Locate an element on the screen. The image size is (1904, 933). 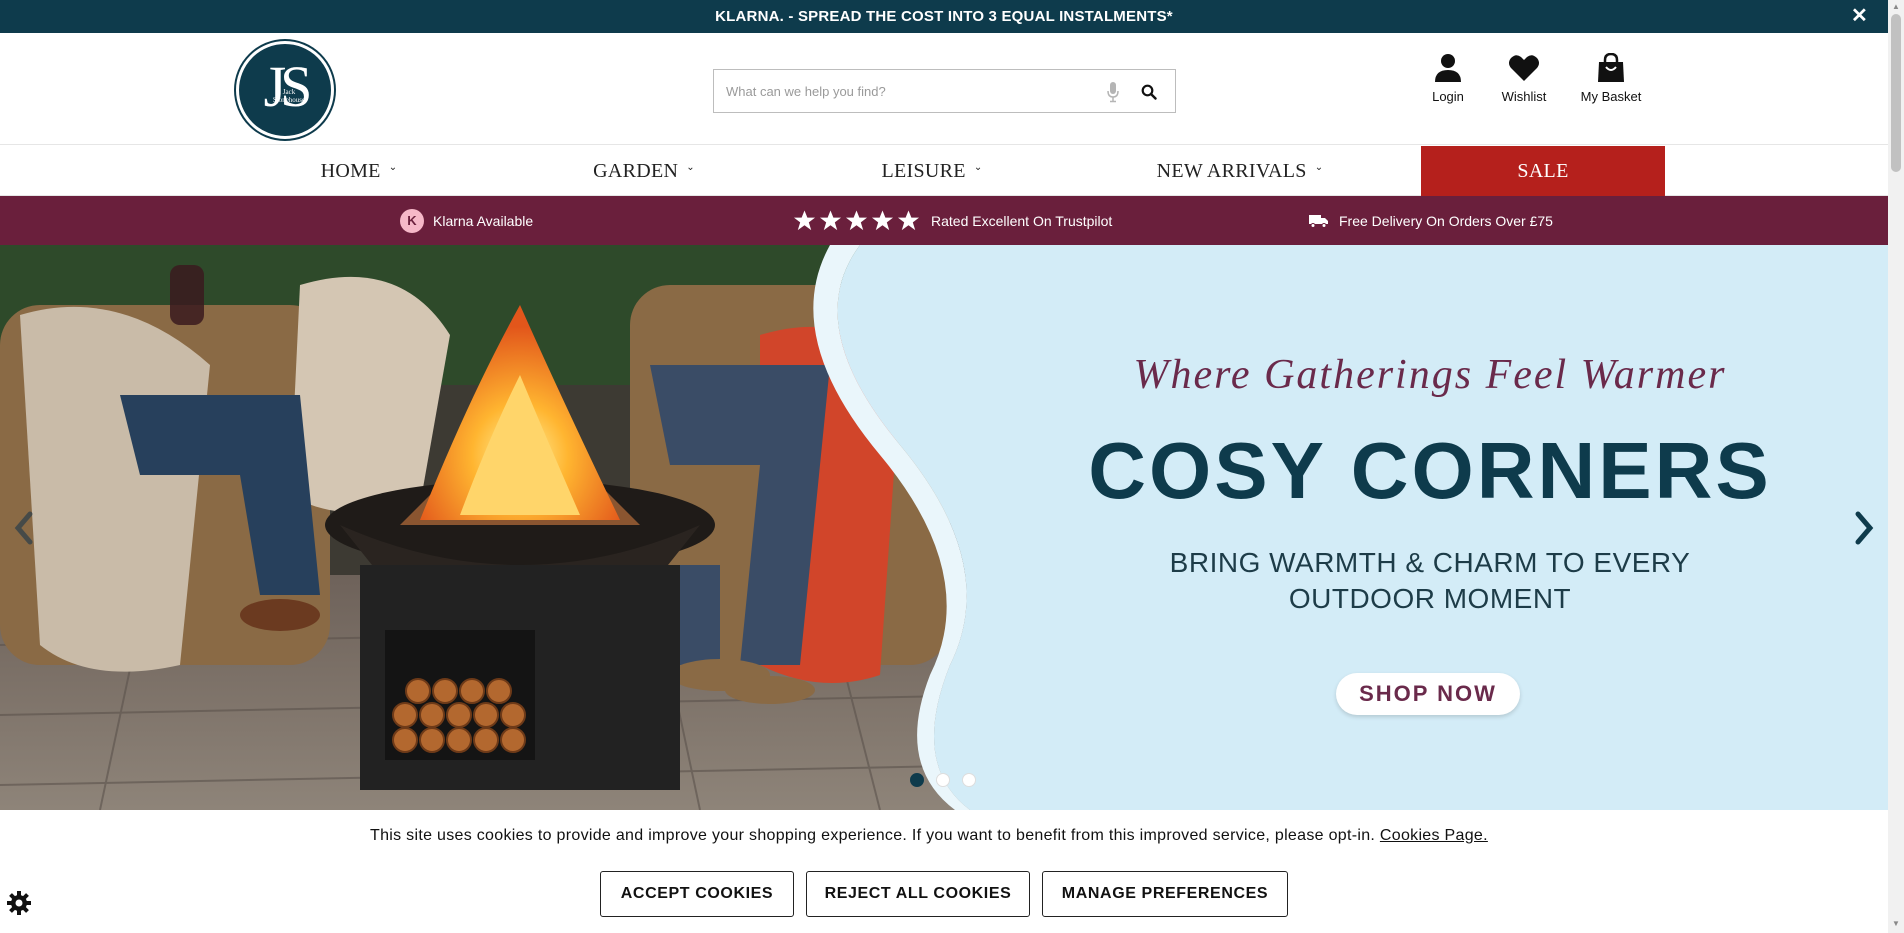
login-label: Login is located at coordinates (1448, 96).